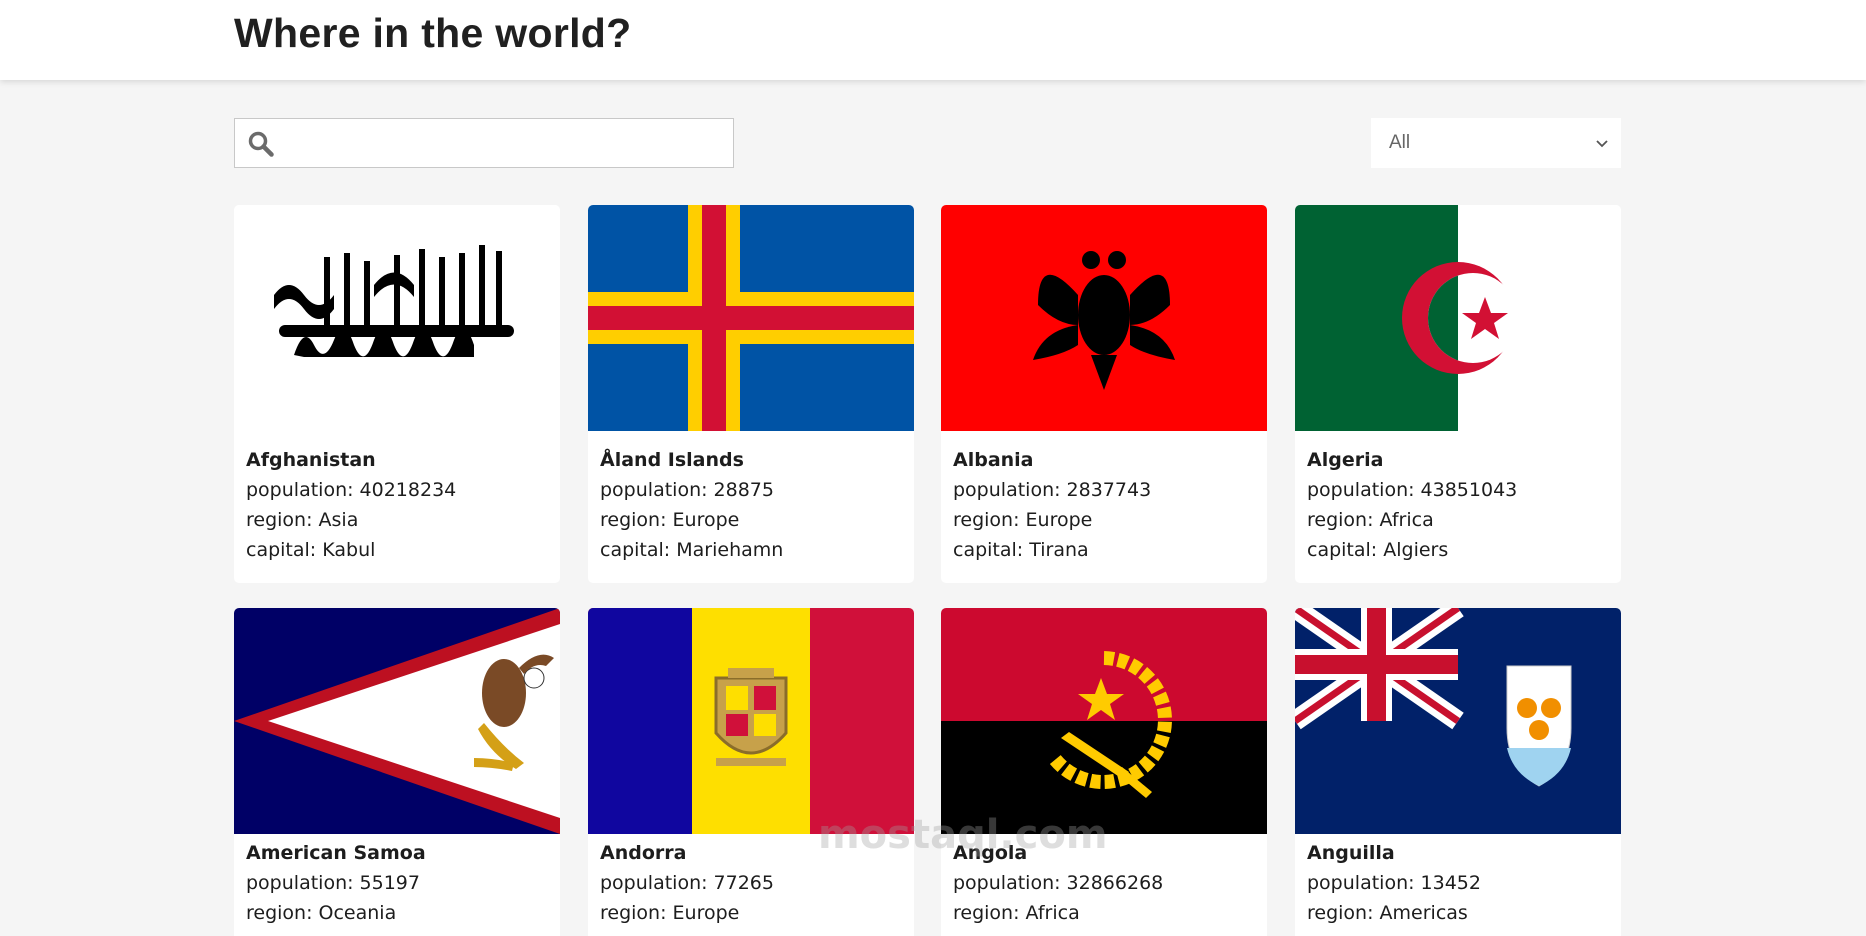 The width and height of the screenshot is (1866, 936). Describe the element at coordinates (505, 143) in the screenshot. I see `search-input` at that location.